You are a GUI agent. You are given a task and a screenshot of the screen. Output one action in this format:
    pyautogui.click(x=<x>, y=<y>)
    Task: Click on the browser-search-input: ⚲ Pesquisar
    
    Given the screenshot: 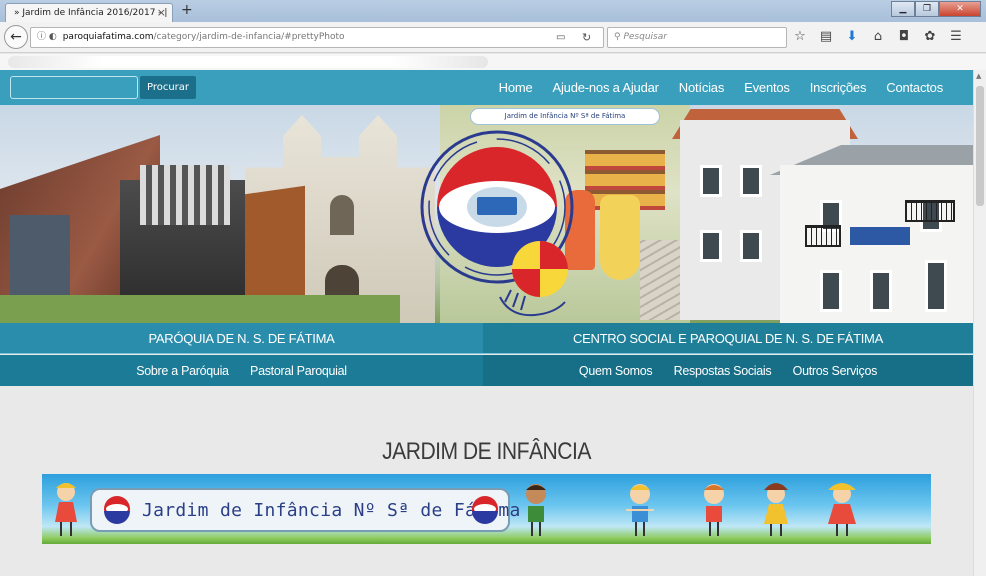 What is the action you would take?
    pyautogui.click(x=697, y=37)
    